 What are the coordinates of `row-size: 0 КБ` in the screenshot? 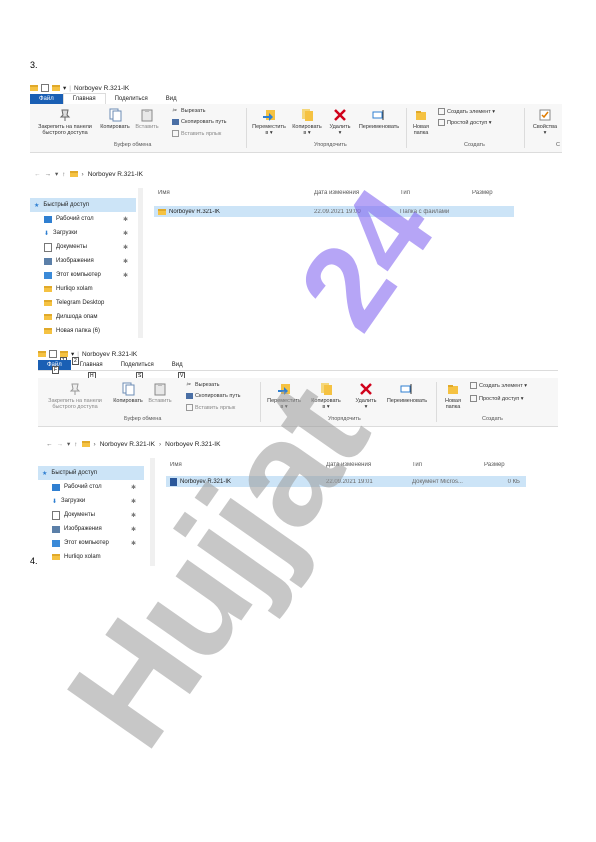 It's located at (513, 481).